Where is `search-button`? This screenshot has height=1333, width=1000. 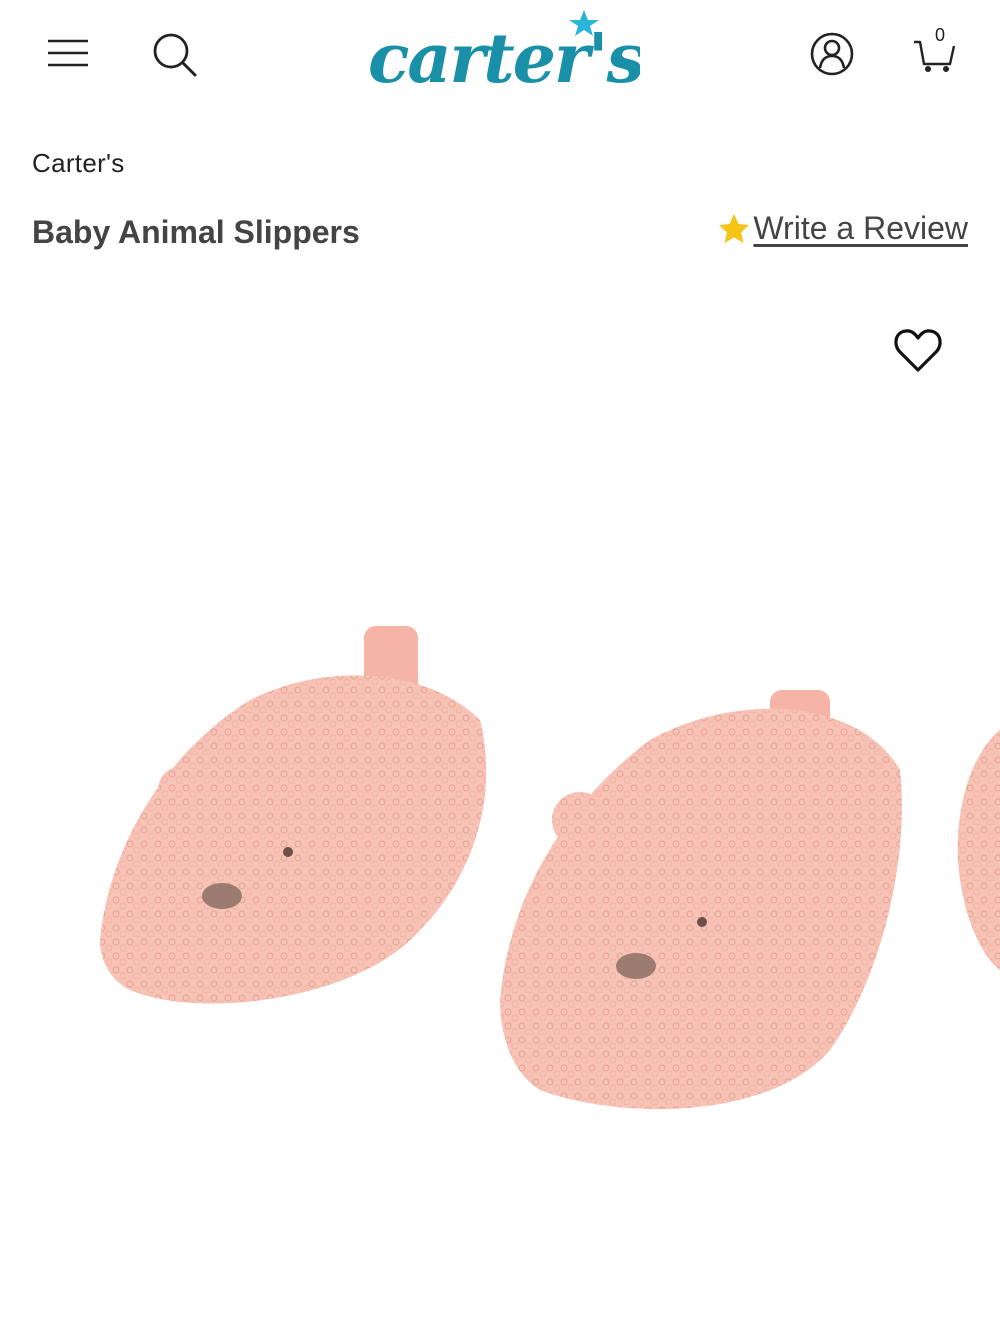 search-button is located at coordinates (174, 54).